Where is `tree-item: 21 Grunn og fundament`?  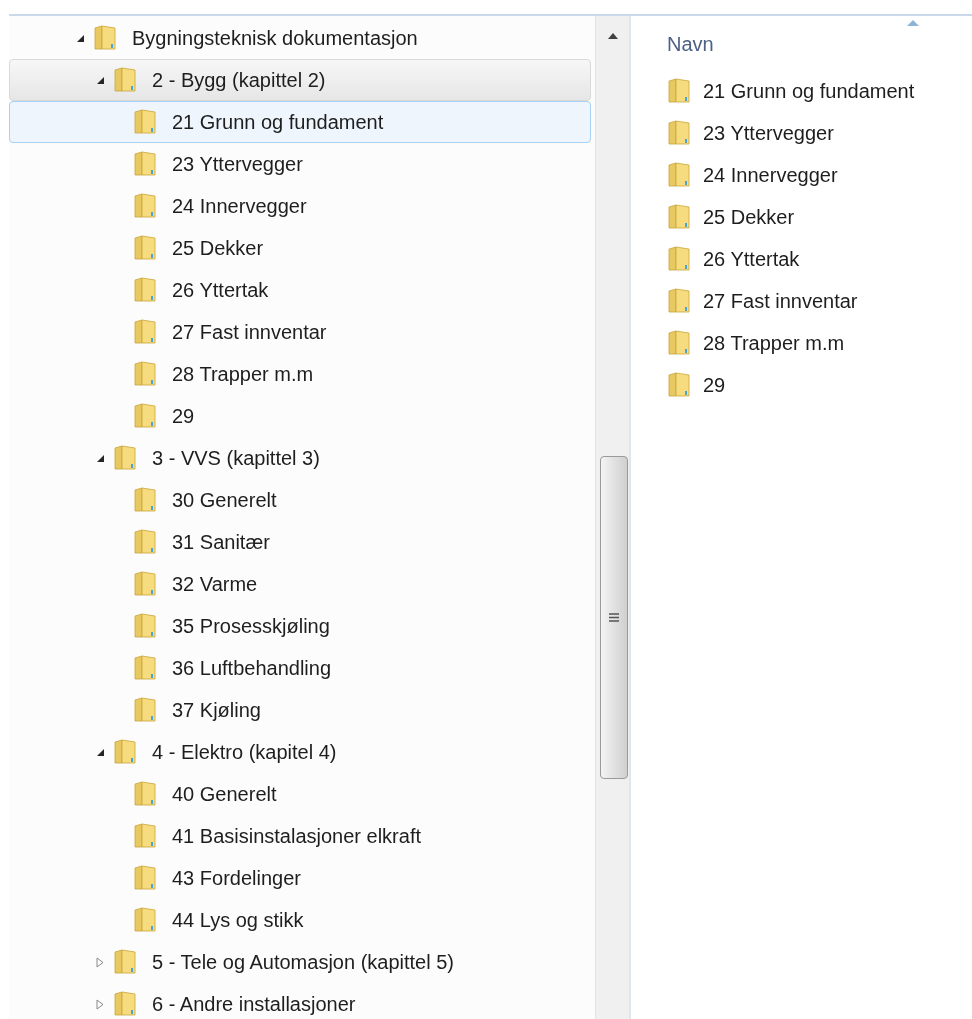 tree-item: 21 Grunn og fundament is located at coordinates (300, 122).